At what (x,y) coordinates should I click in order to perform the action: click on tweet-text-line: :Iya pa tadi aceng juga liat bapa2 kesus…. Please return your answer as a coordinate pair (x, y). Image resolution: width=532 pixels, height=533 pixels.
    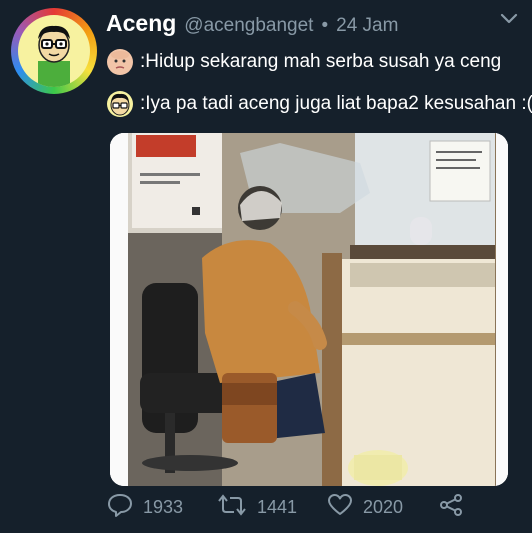
    Looking at the image, I should click on (319, 104).